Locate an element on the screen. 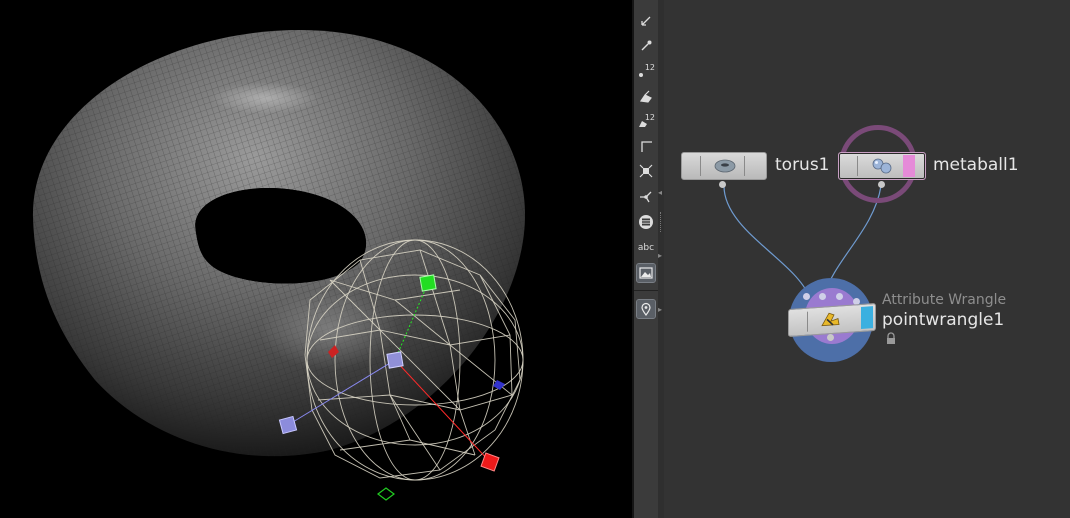  select-tool-icon is located at coordinates (646, 21).